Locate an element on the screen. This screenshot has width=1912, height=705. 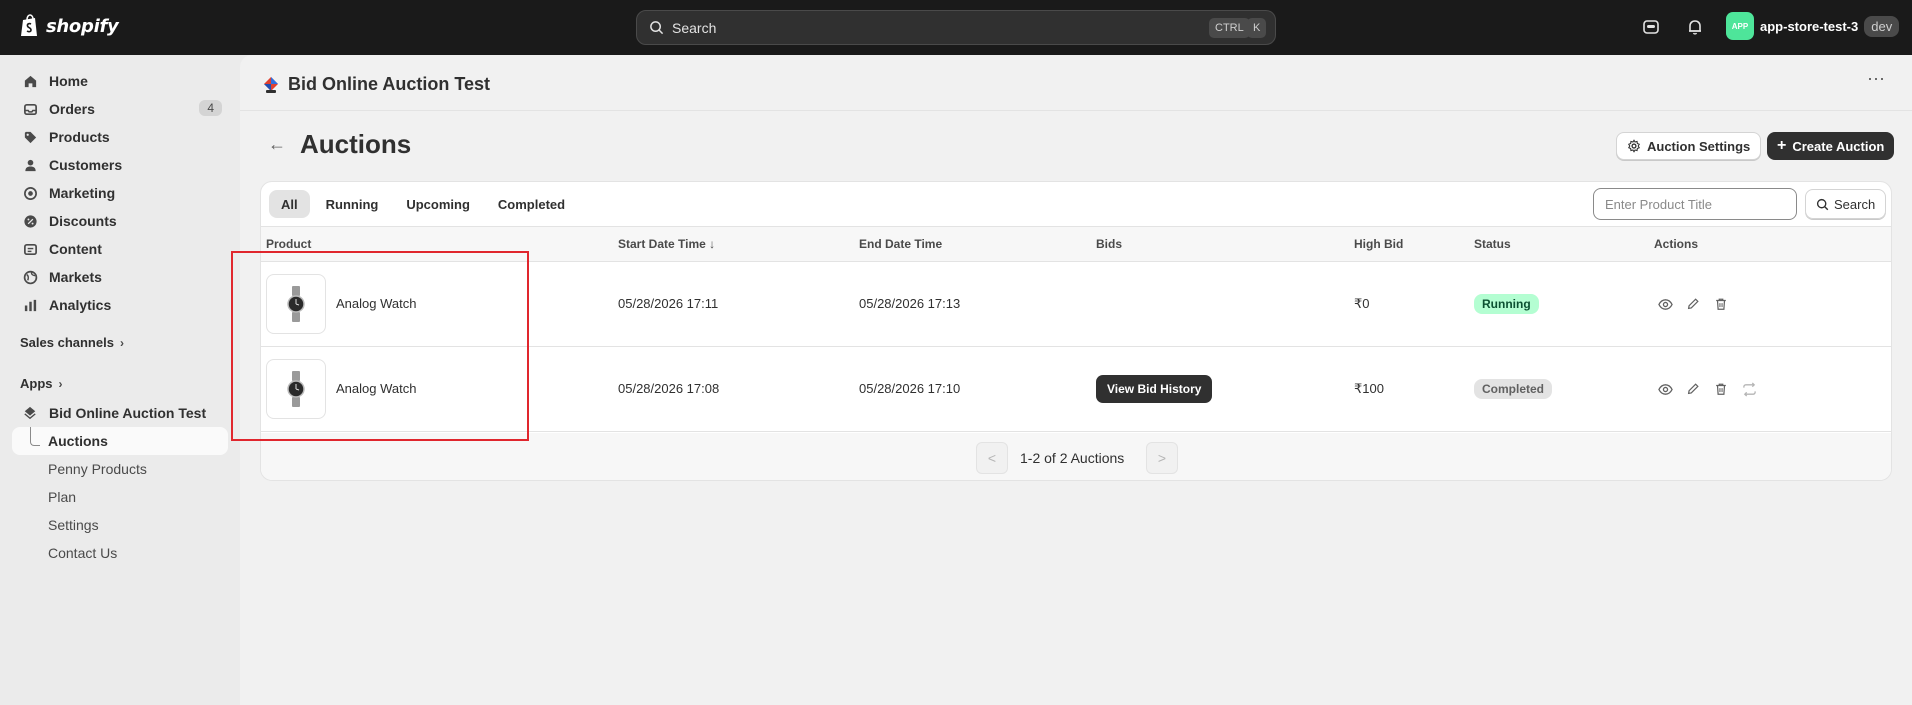
content-icon is located at coordinates (30, 249).